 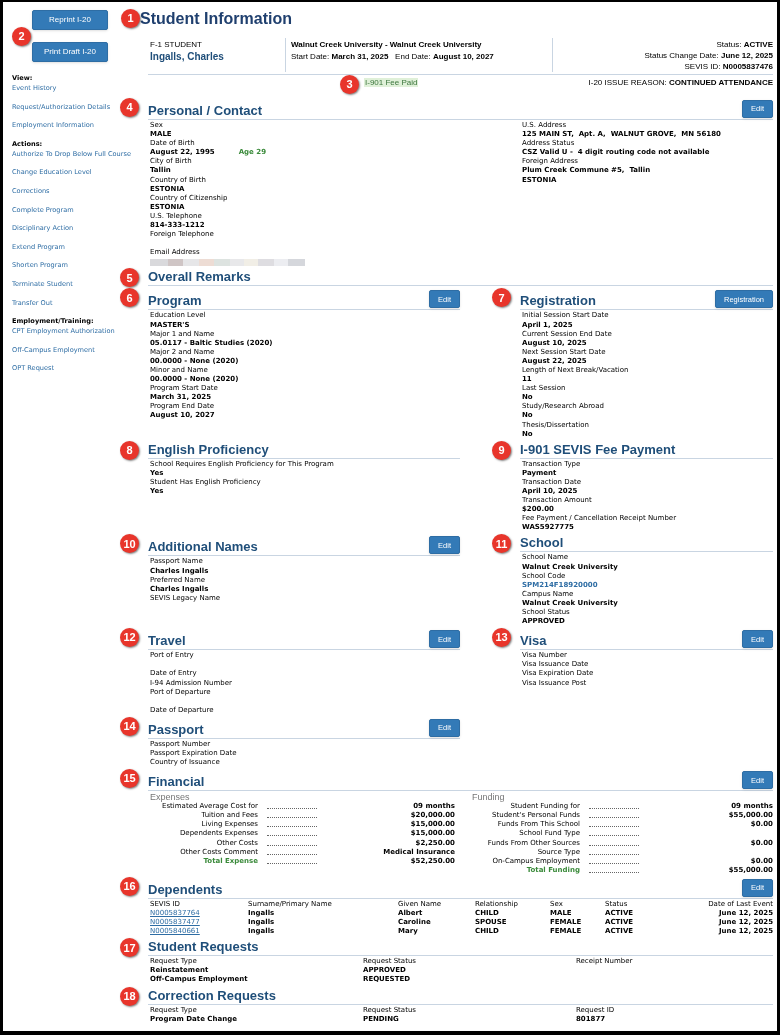 I want to click on section-title: I-901 SEVIS Fee Payment, so click(x=598, y=449).